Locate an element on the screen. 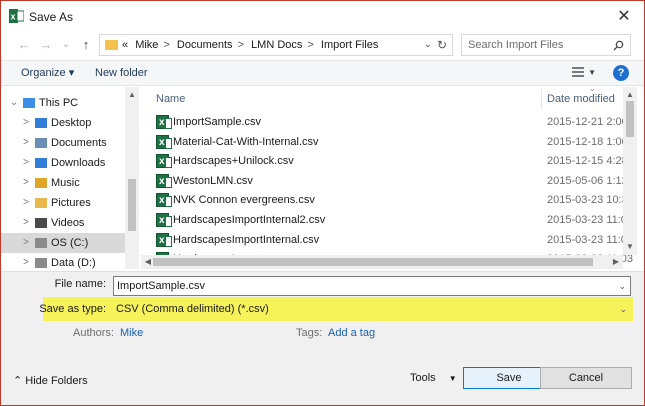  save-type-dropdown-icon: ⌄ is located at coordinates (623, 309).